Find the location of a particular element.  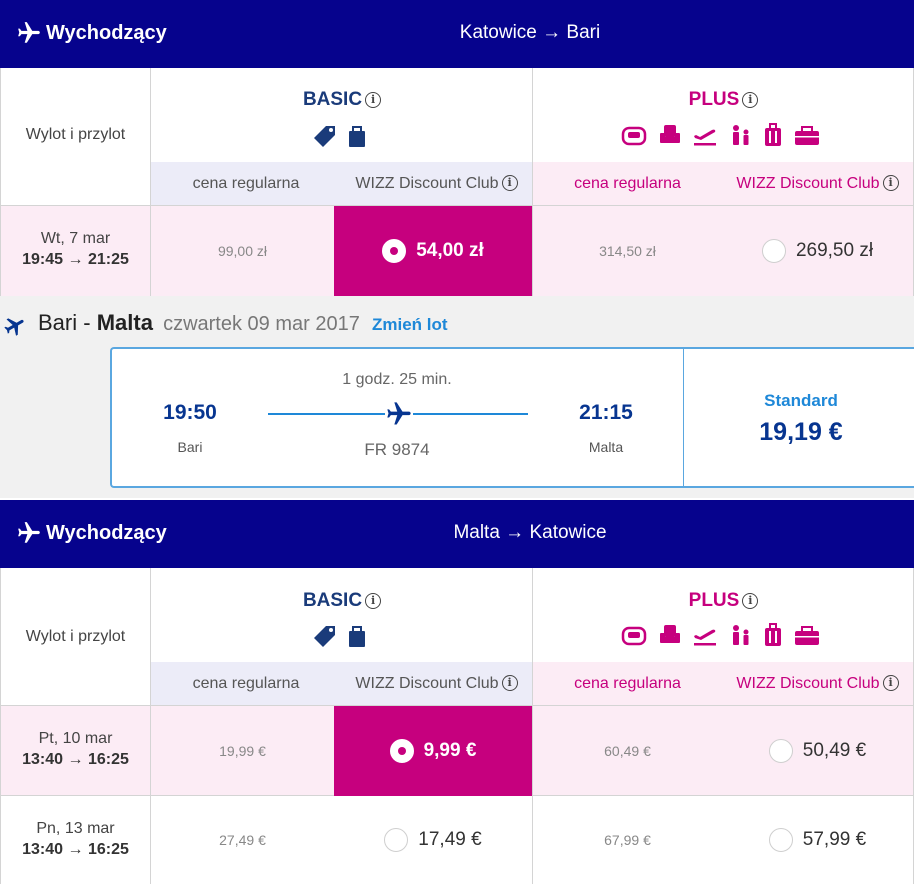

basic-regular-price: 19,99 € is located at coordinates (242, 751).